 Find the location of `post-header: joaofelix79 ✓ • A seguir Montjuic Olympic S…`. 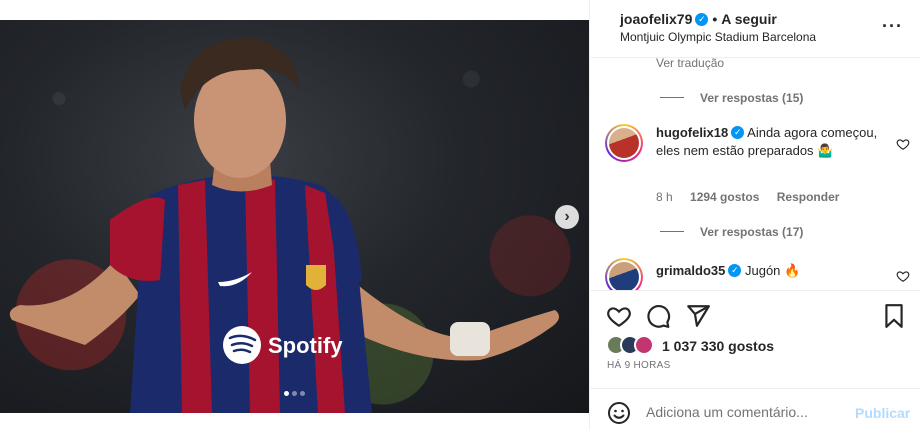

post-header: joaofelix79 ✓ • A seguir Montjuic Olympic S… is located at coordinates (755, 29).